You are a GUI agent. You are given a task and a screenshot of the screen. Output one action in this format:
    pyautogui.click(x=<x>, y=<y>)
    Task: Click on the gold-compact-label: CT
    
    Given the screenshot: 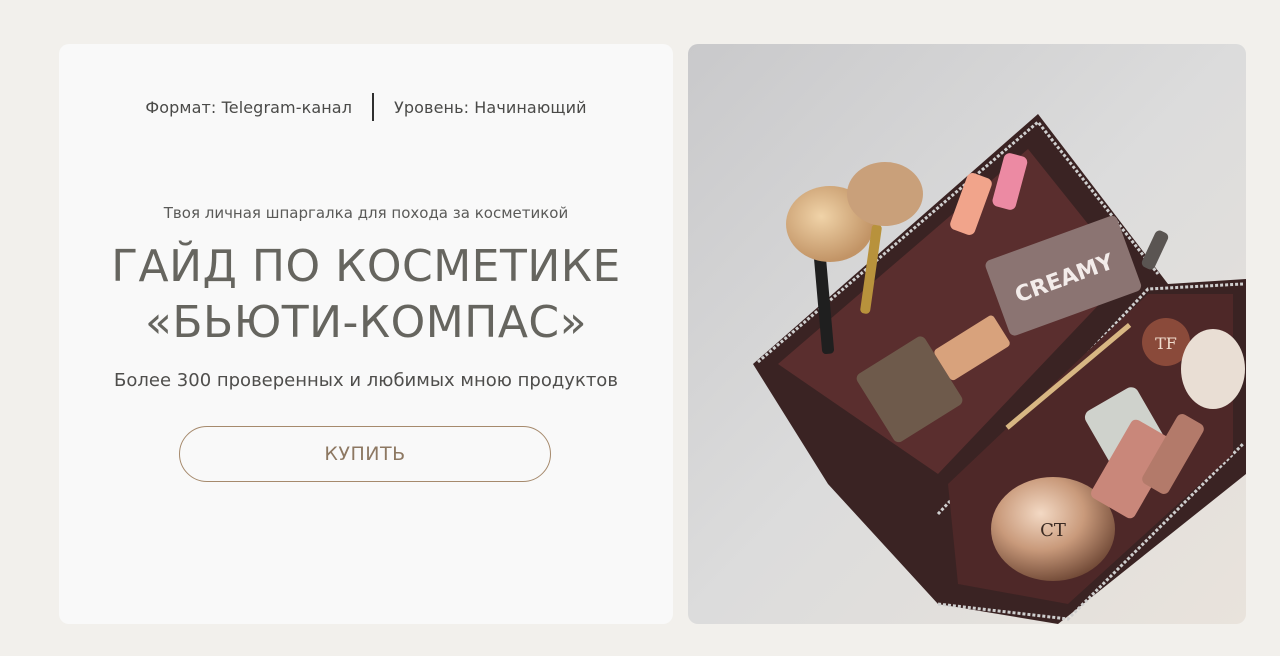 What is the action you would take?
    pyautogui.click(x=1053, y=530)
    